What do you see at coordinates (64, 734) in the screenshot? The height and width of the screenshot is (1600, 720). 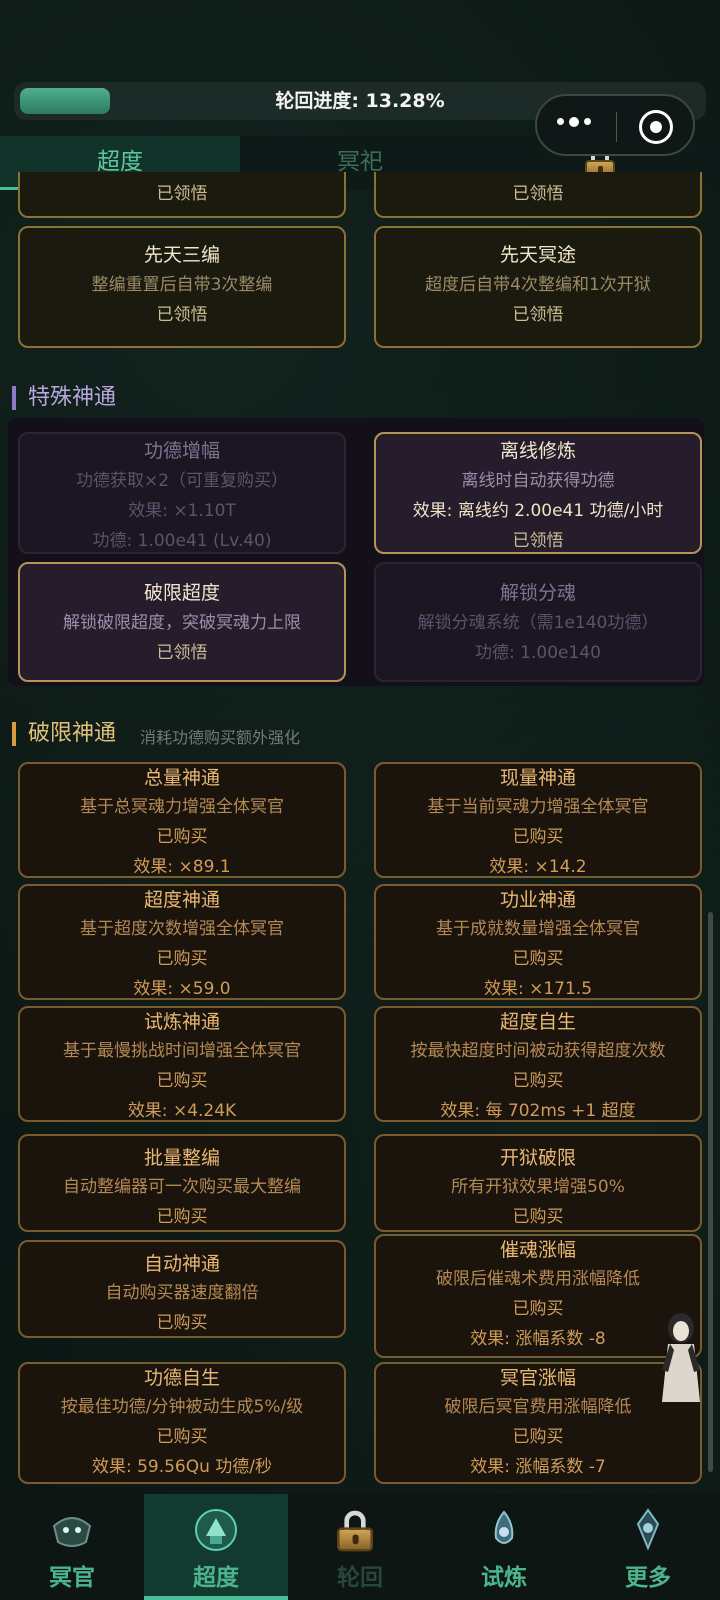 I see `section-title-breakthrough: 破限神通` at bounding box center [64, 734].